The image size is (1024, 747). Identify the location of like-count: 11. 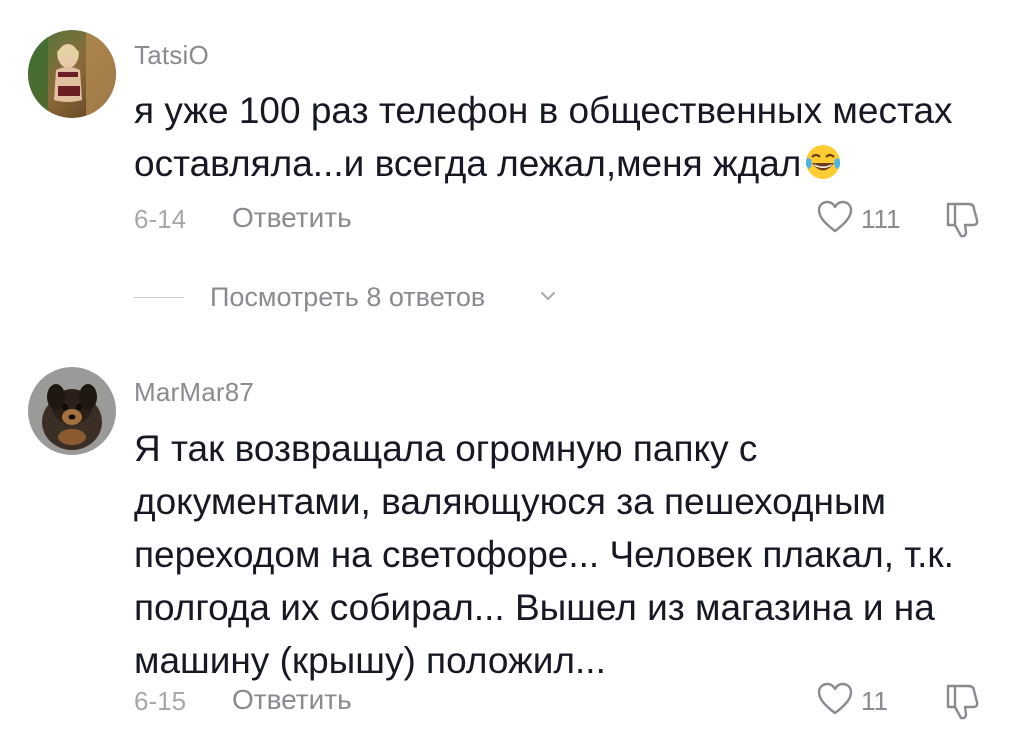
(874, 701).